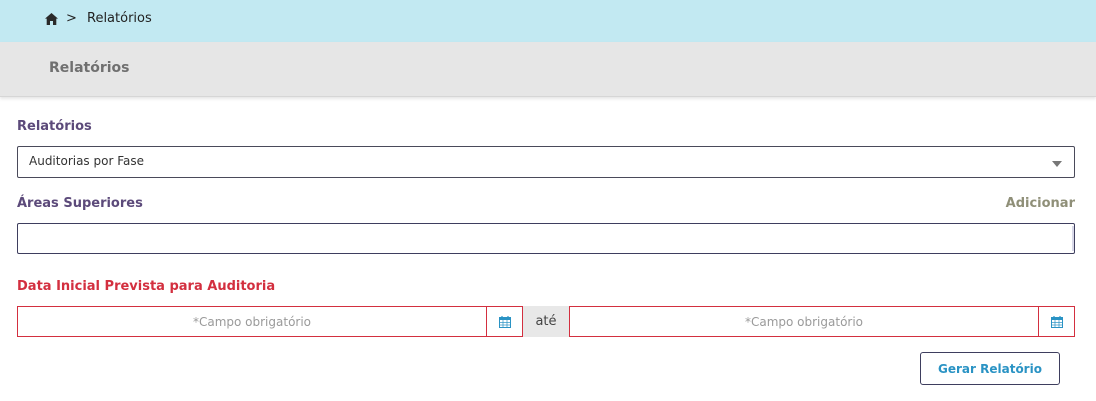 This screenshot has height=401, width=1096. I want to click on end-date-calendar-button, so click(1056, 321).